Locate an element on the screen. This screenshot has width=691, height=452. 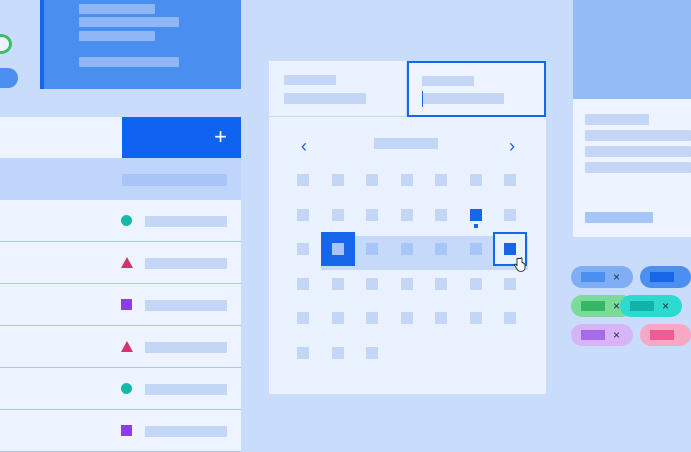
column-header is located at coordinates (120, 179).